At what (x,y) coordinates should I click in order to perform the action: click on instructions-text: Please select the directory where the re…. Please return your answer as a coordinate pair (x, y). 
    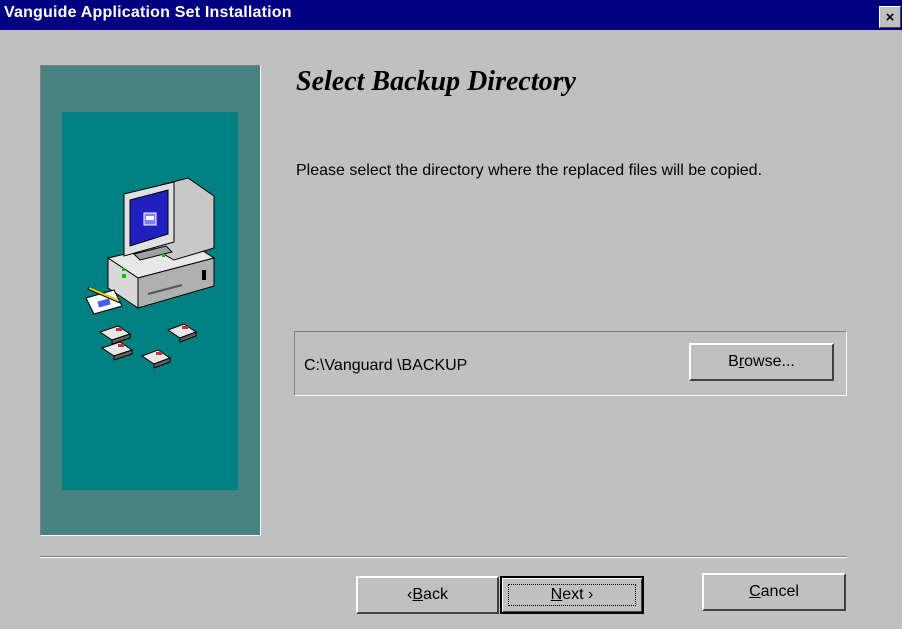
    Looking at the image, I should click on (529, 170).